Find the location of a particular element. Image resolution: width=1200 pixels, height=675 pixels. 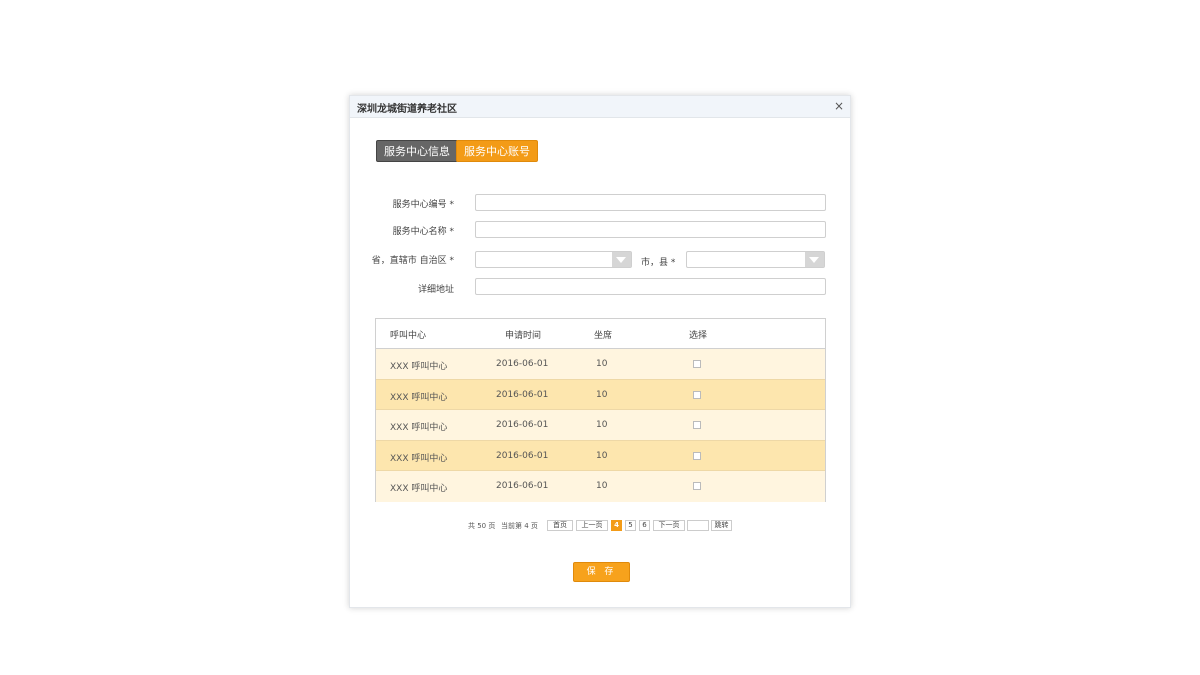

center-name-input is located at coordinates (650, 229).